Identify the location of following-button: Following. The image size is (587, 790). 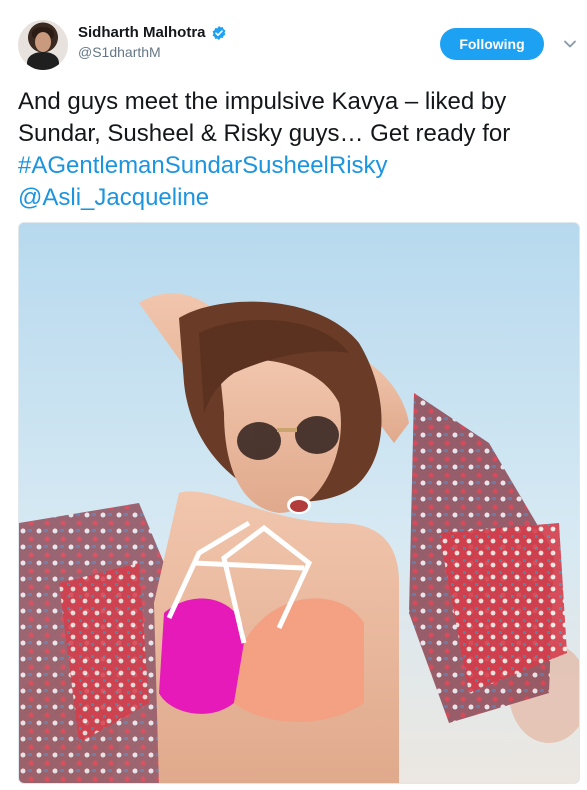
(492, 44).